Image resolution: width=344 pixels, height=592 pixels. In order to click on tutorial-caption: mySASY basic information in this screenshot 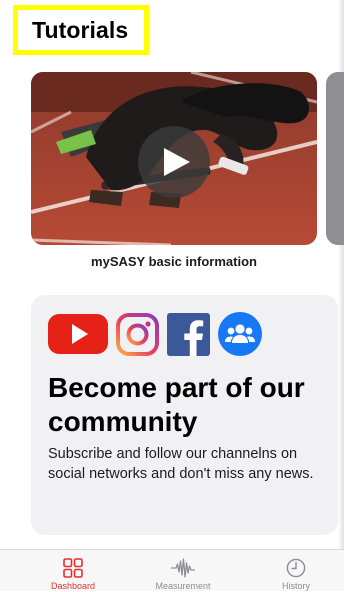, I will do `click(174, 261)`.